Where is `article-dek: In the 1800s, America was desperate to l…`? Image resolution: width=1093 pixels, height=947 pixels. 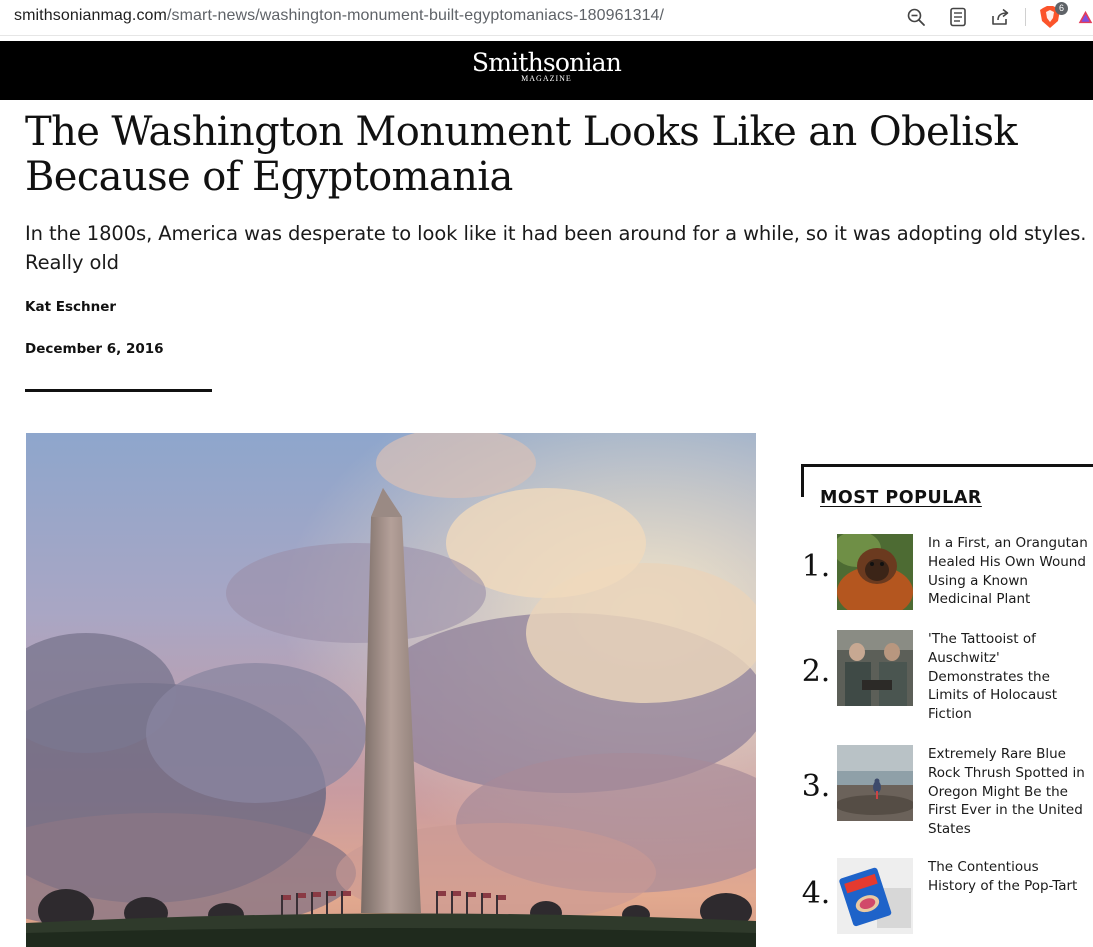 article-dek: In the 1800s, America was desperate to l… is located at coordinates (556, 248).